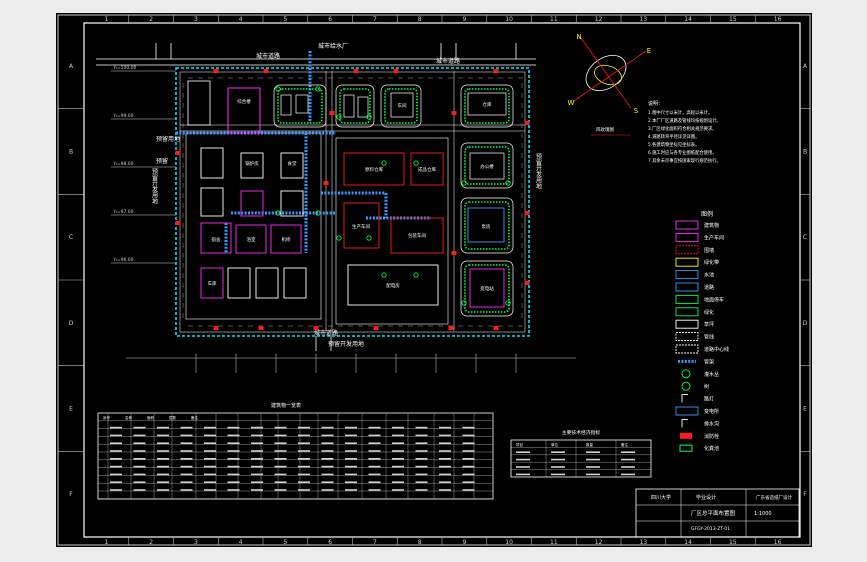 This screenshot has height=562, width=867. I want to click on table-header: 面积, so click(150, 417).